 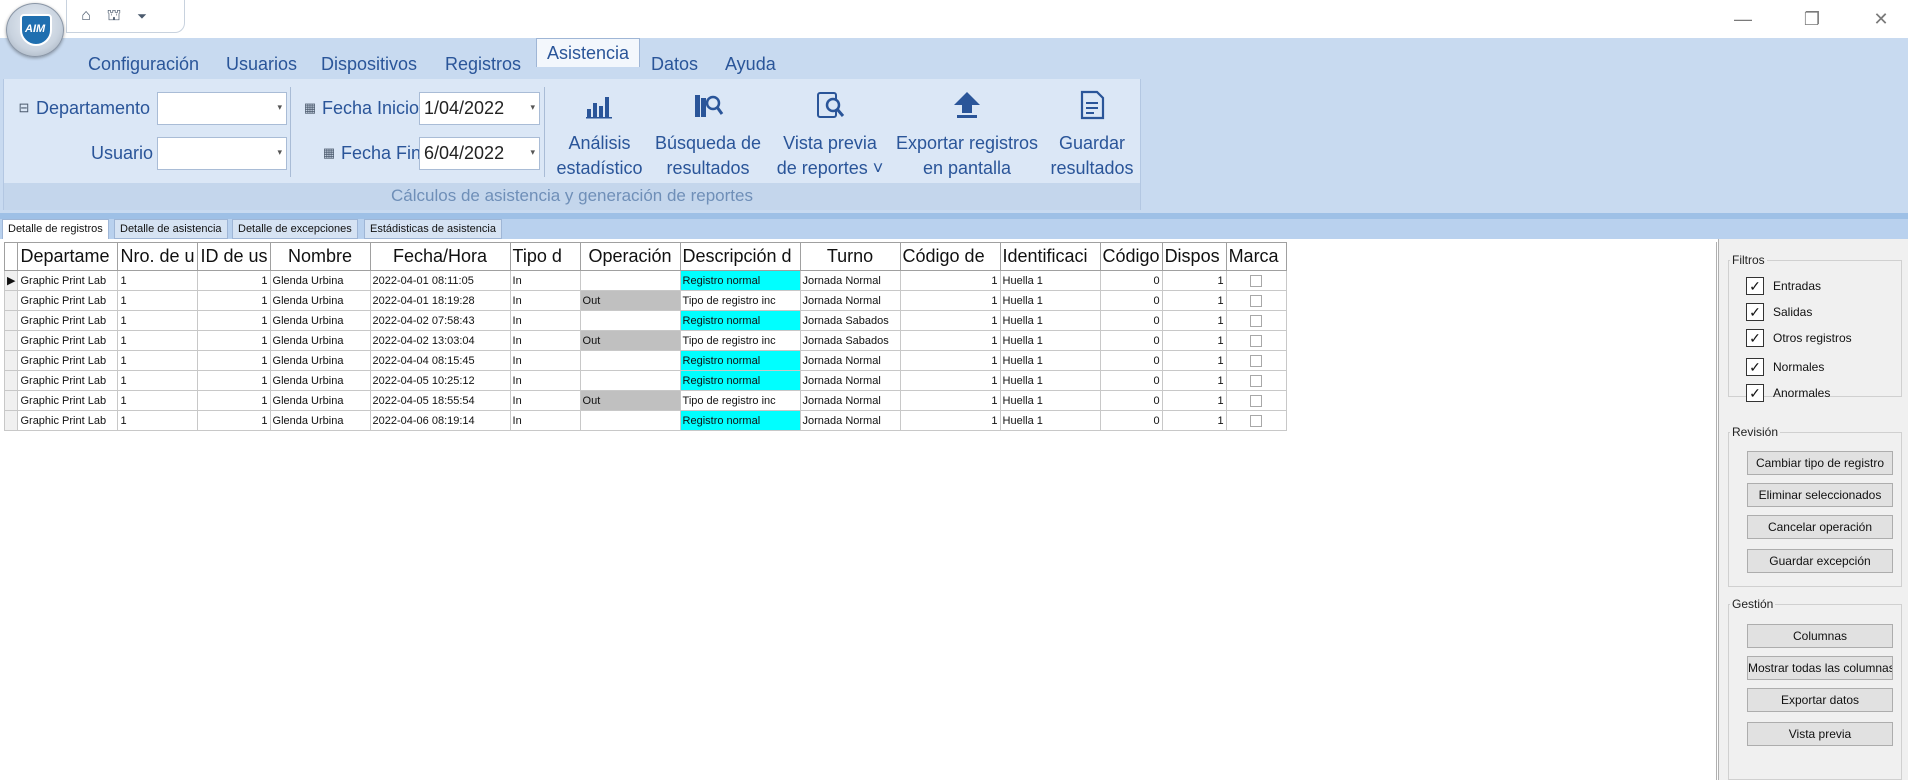 I want to click on cell-descripcion: Registro normal, so click(x=740, y=320).